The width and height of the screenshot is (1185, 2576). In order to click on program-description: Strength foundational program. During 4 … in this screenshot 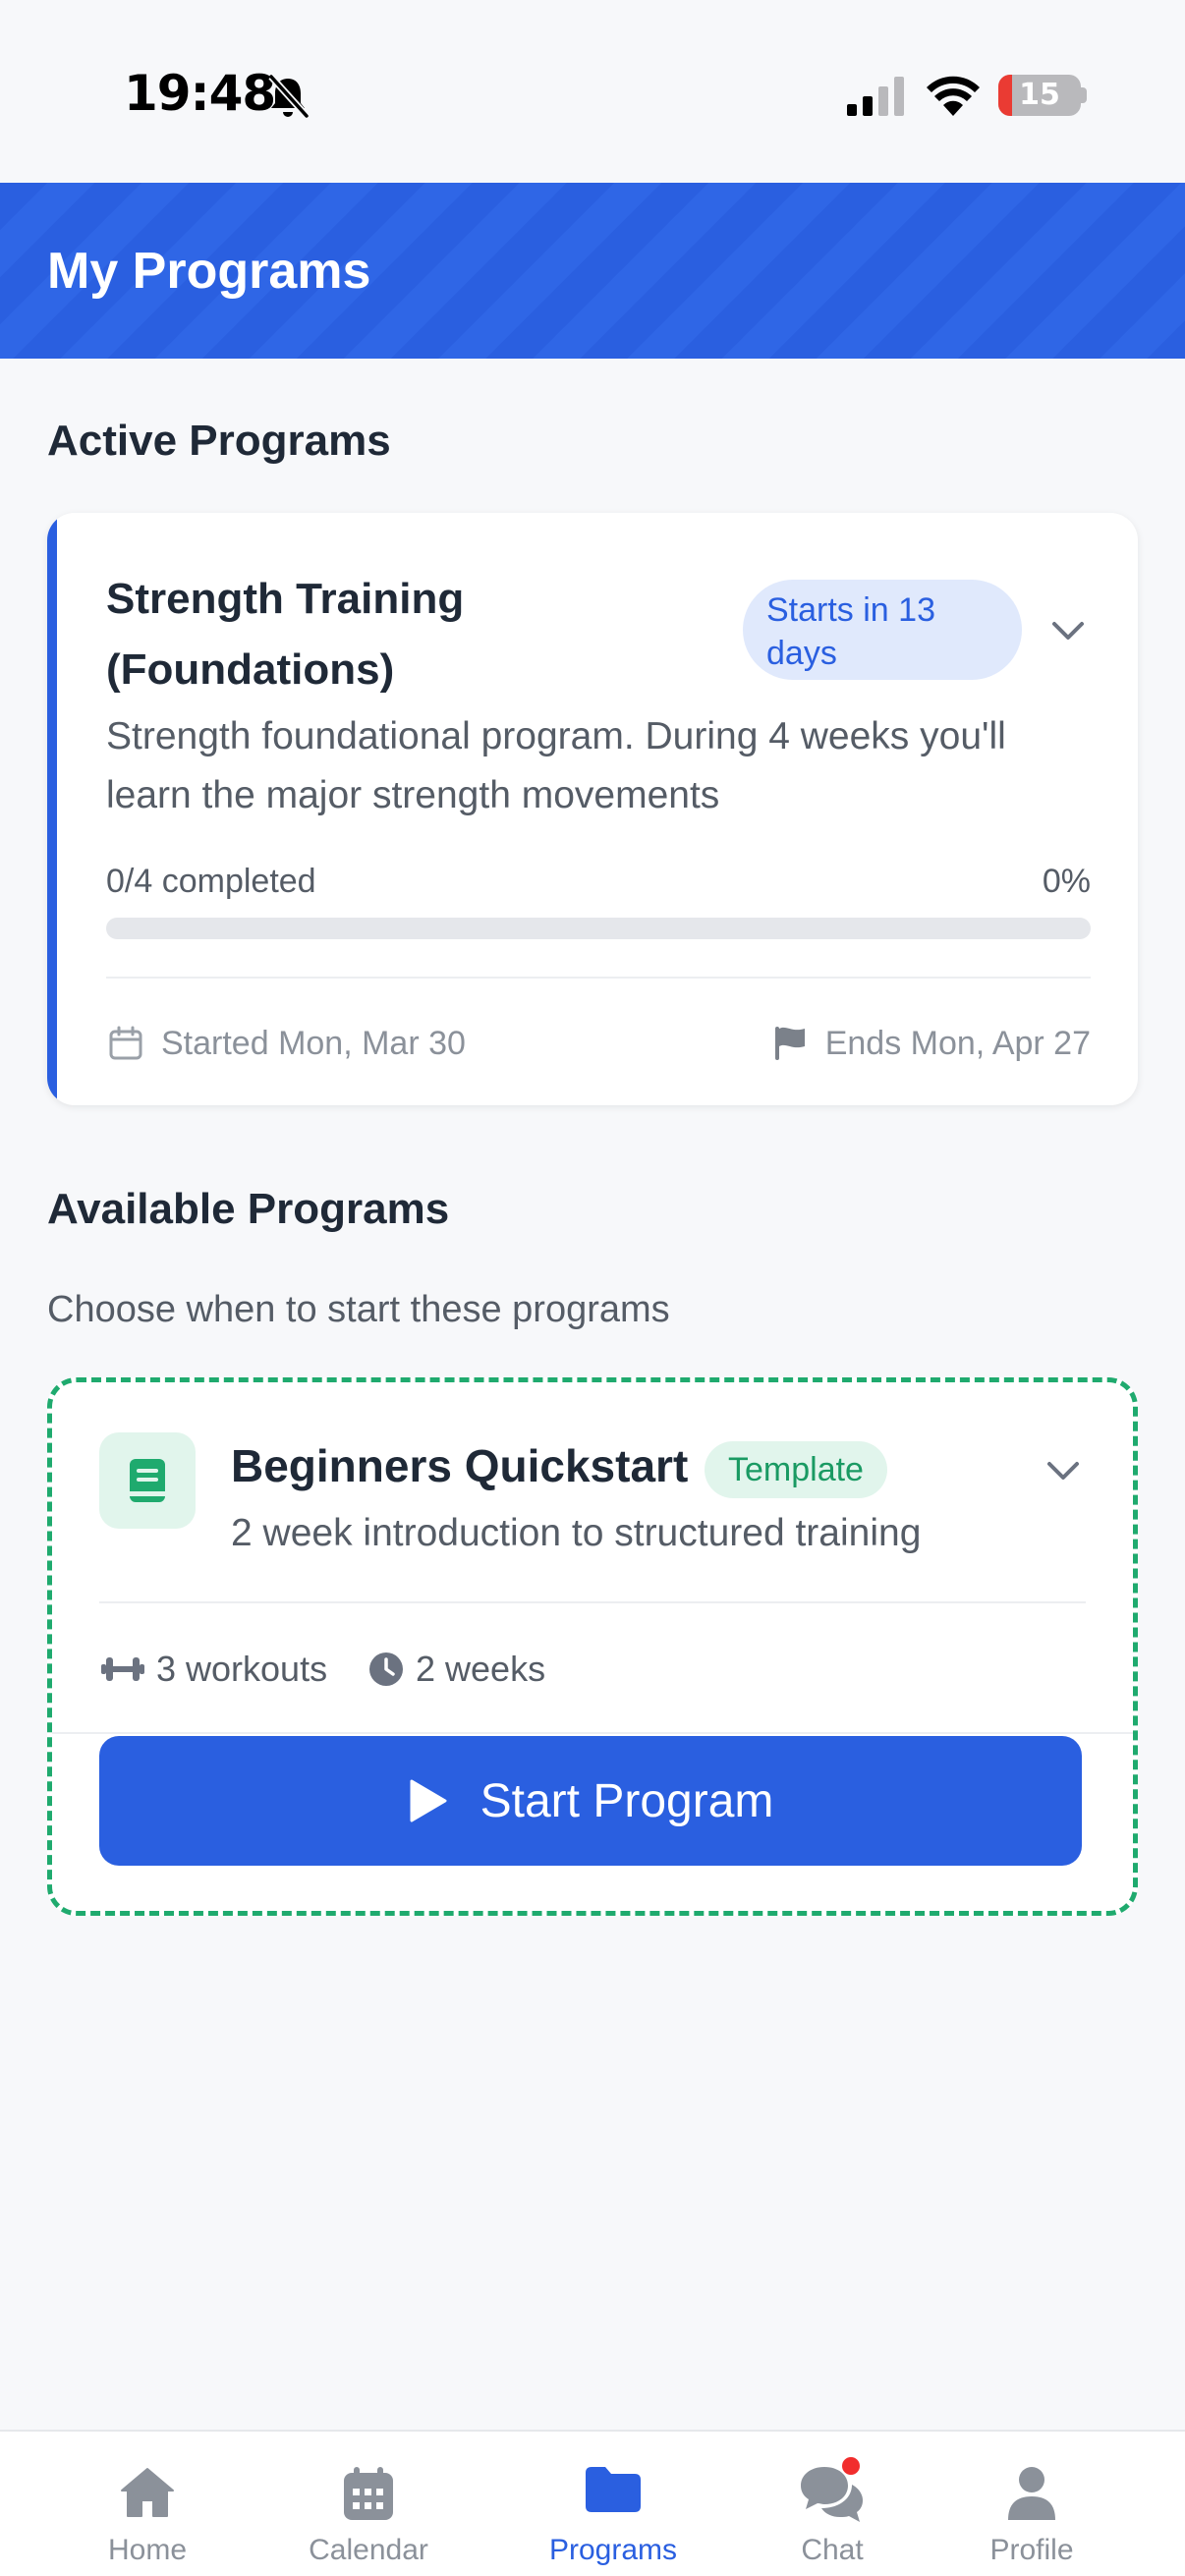, I will do `click(556, 765)`.